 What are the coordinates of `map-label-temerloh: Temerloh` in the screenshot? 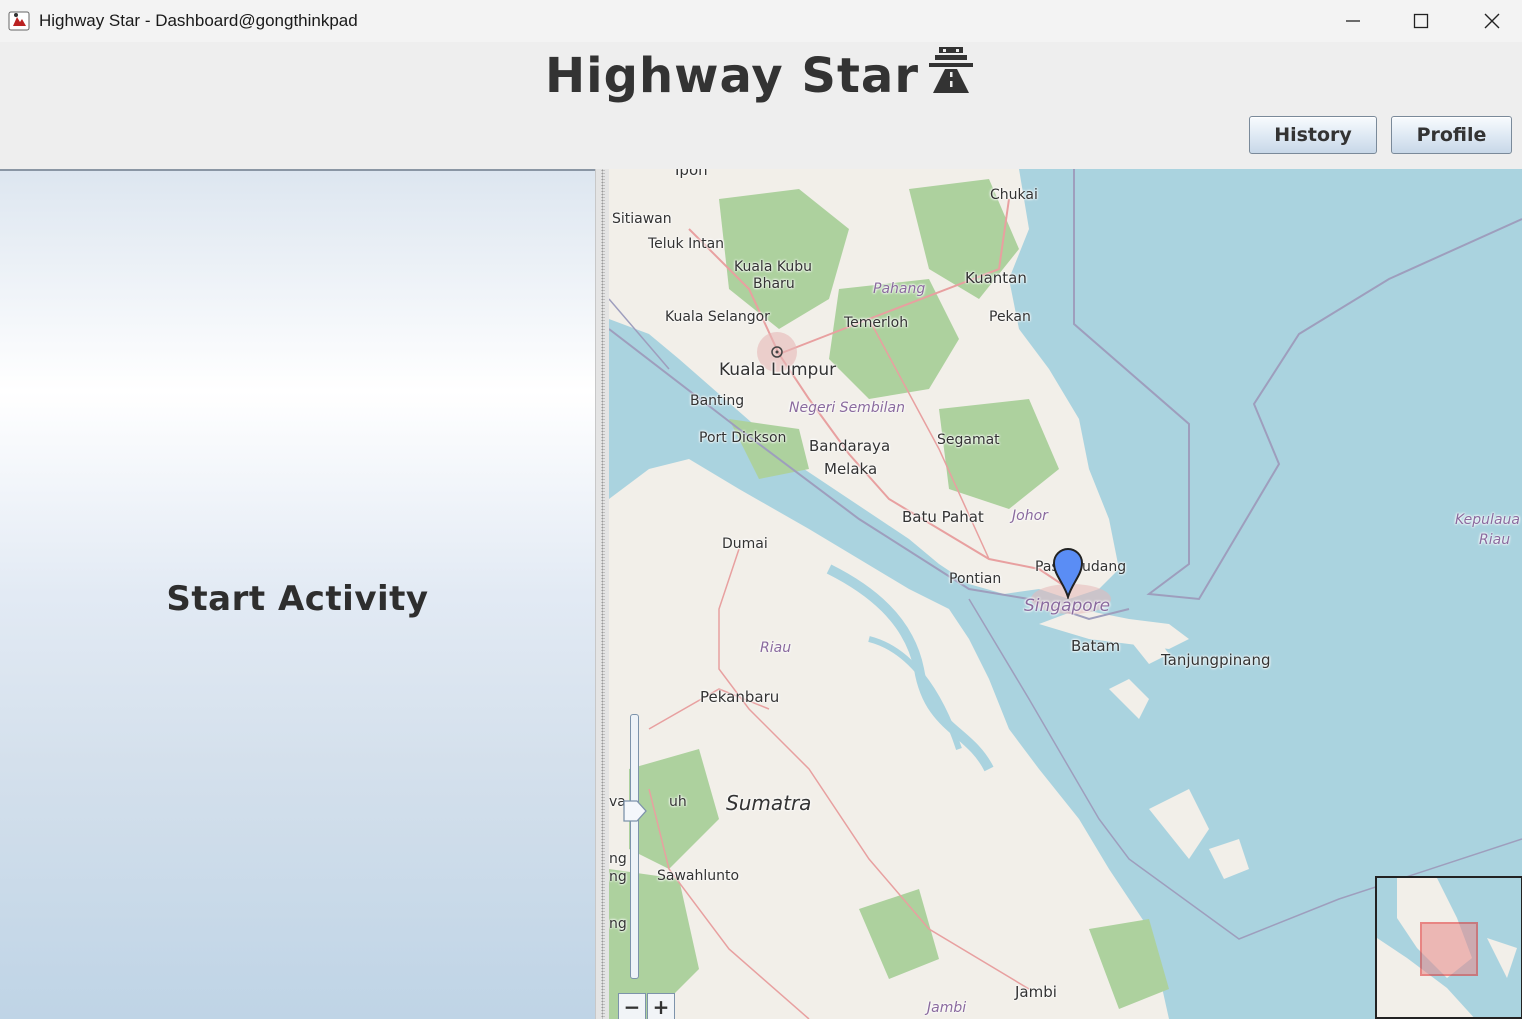 It's located at (876, 323).